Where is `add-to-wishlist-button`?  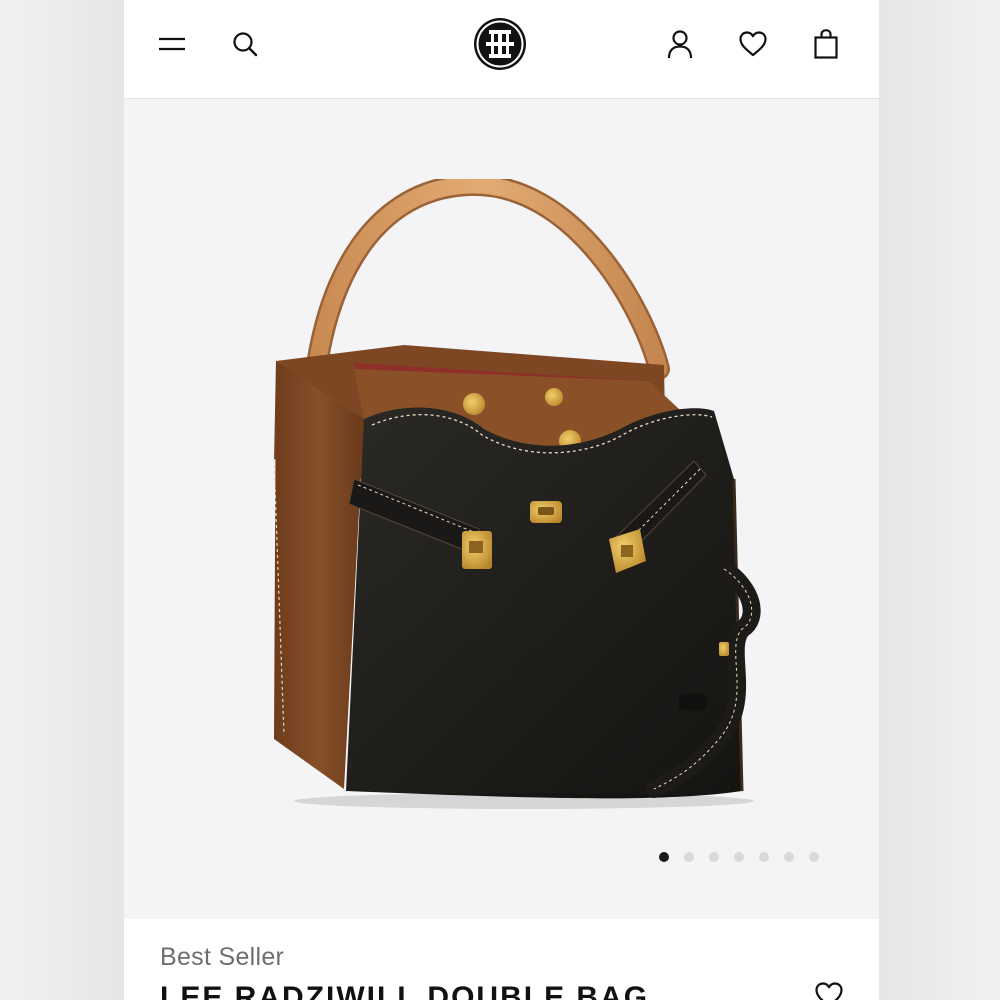 add-to-wishlist-button is located at coordinates (830, 990).